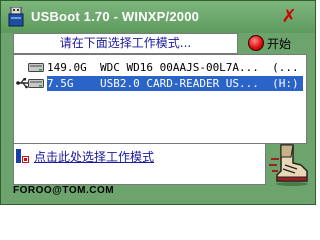 This screenshot has height=240, width=320. I want to click on hard-disk-icon, so click(36, 67).